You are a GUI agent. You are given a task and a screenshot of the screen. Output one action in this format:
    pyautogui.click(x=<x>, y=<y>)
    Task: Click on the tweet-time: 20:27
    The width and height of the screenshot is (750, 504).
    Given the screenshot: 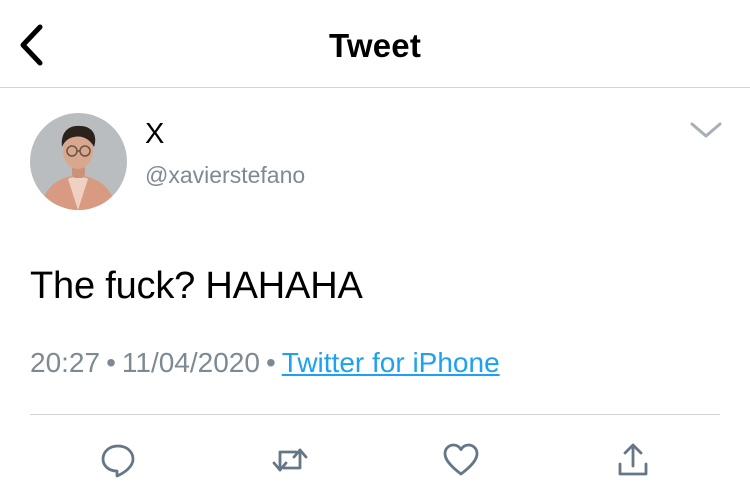 What is the action you would take?
    pyautogui.click(x=65, y=362)
    